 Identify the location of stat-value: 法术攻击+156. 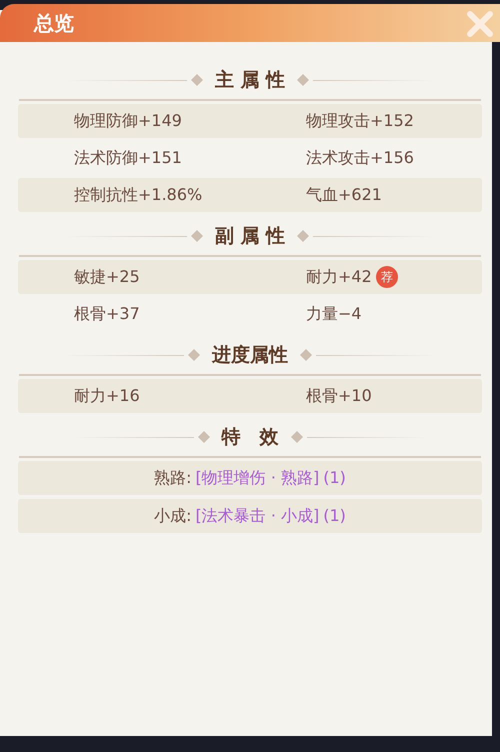
(360, 158).